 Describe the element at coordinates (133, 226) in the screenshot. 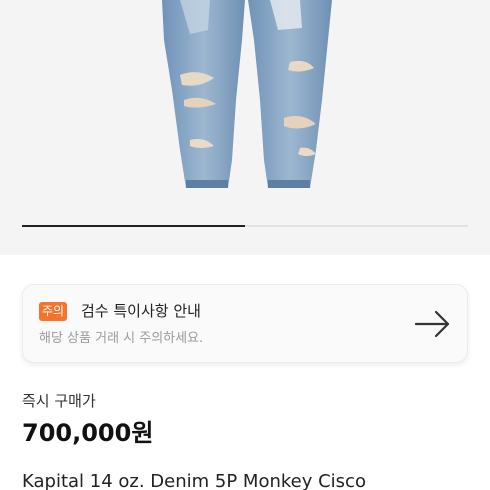

I see `gallery-page-indicator-active` at that location.